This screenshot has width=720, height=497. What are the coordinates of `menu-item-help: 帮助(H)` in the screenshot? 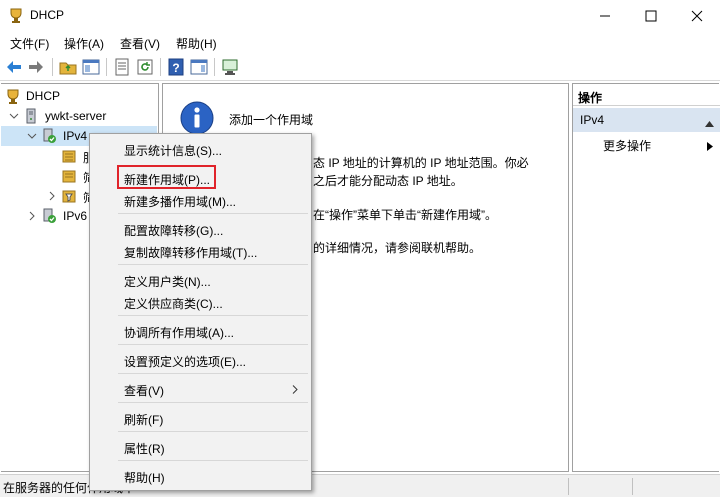 It's located at (144, 477).